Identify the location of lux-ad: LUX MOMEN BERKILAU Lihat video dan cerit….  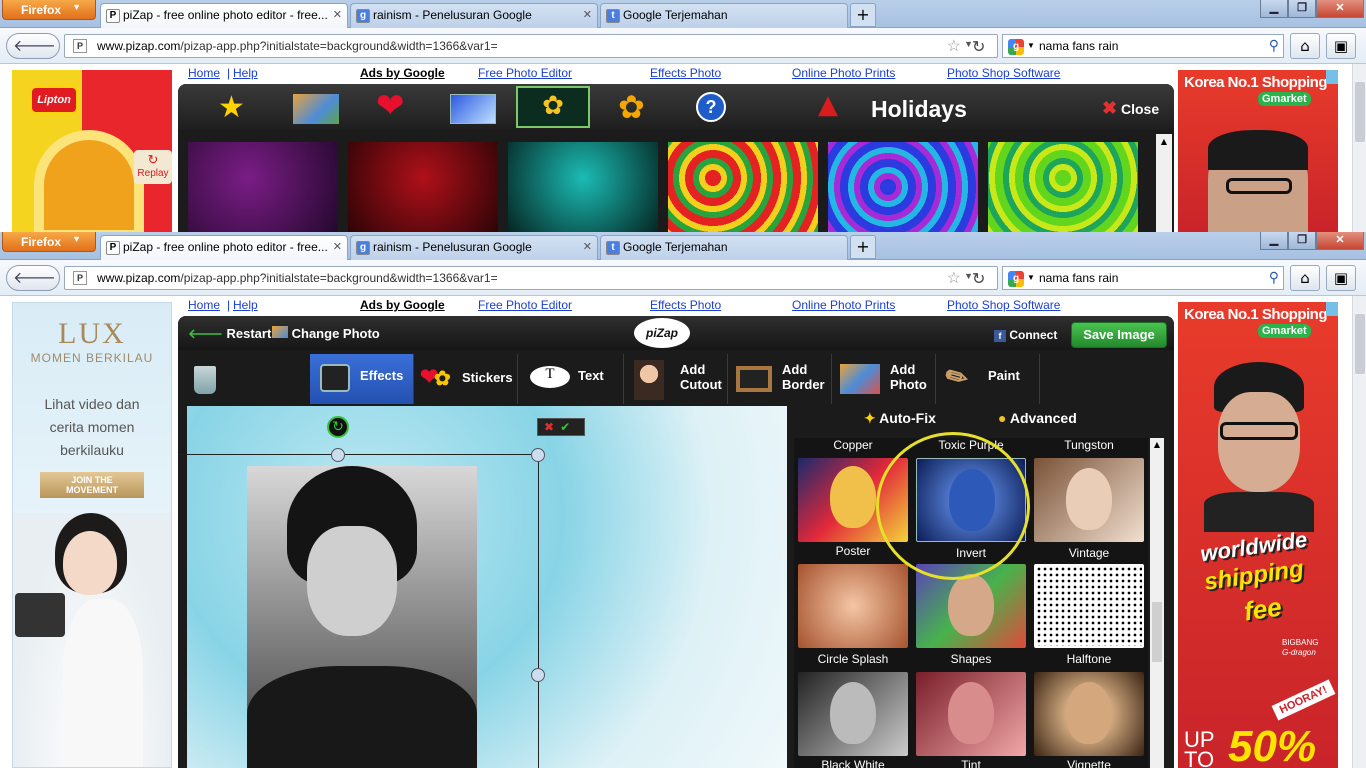
(92, 535).